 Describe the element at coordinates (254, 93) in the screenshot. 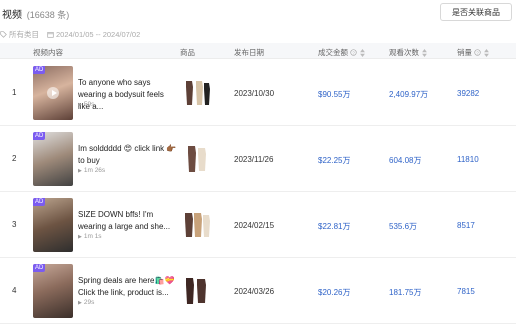

I see `publish-date: 2023/10/30` at that location.